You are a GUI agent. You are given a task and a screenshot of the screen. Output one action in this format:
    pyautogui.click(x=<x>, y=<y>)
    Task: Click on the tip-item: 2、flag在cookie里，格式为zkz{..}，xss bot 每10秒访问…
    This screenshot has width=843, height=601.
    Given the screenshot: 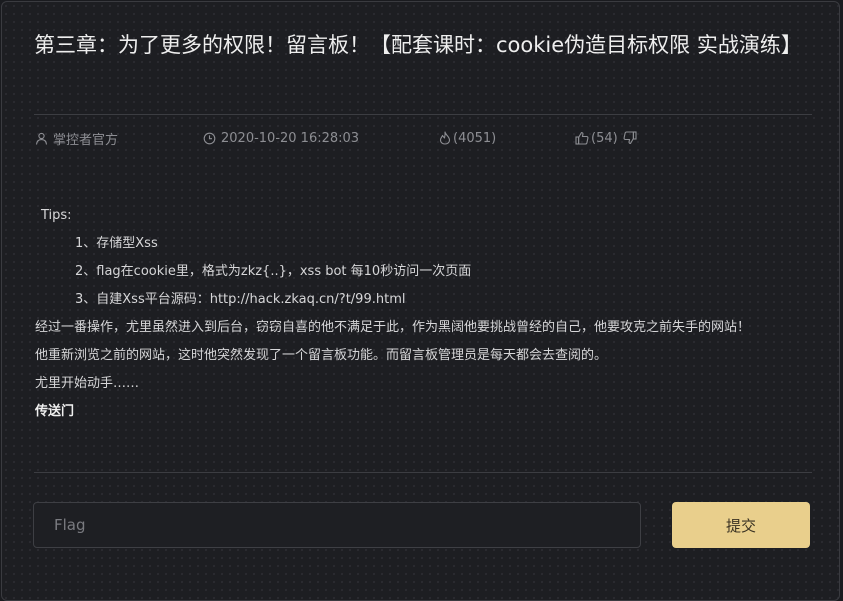 What is the action you would take?
    pyautogui.click(x=273, y=271)
    